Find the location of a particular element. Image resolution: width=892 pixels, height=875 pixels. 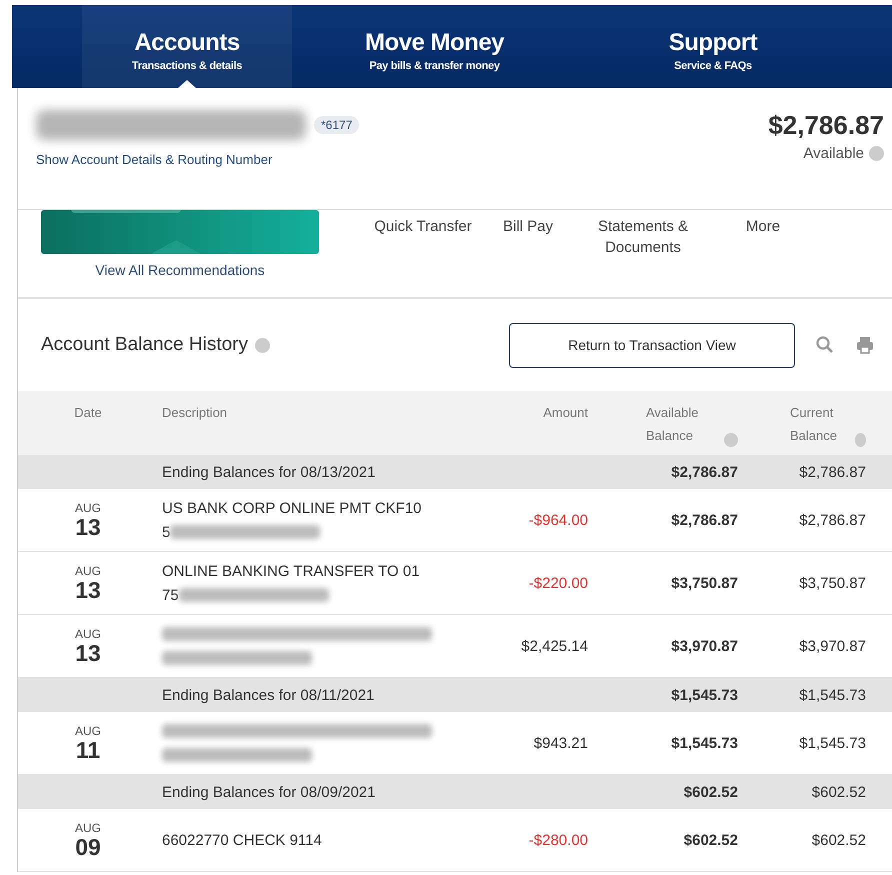

table-cell-text: $2,425.14 is located at coordinates (554, 646).